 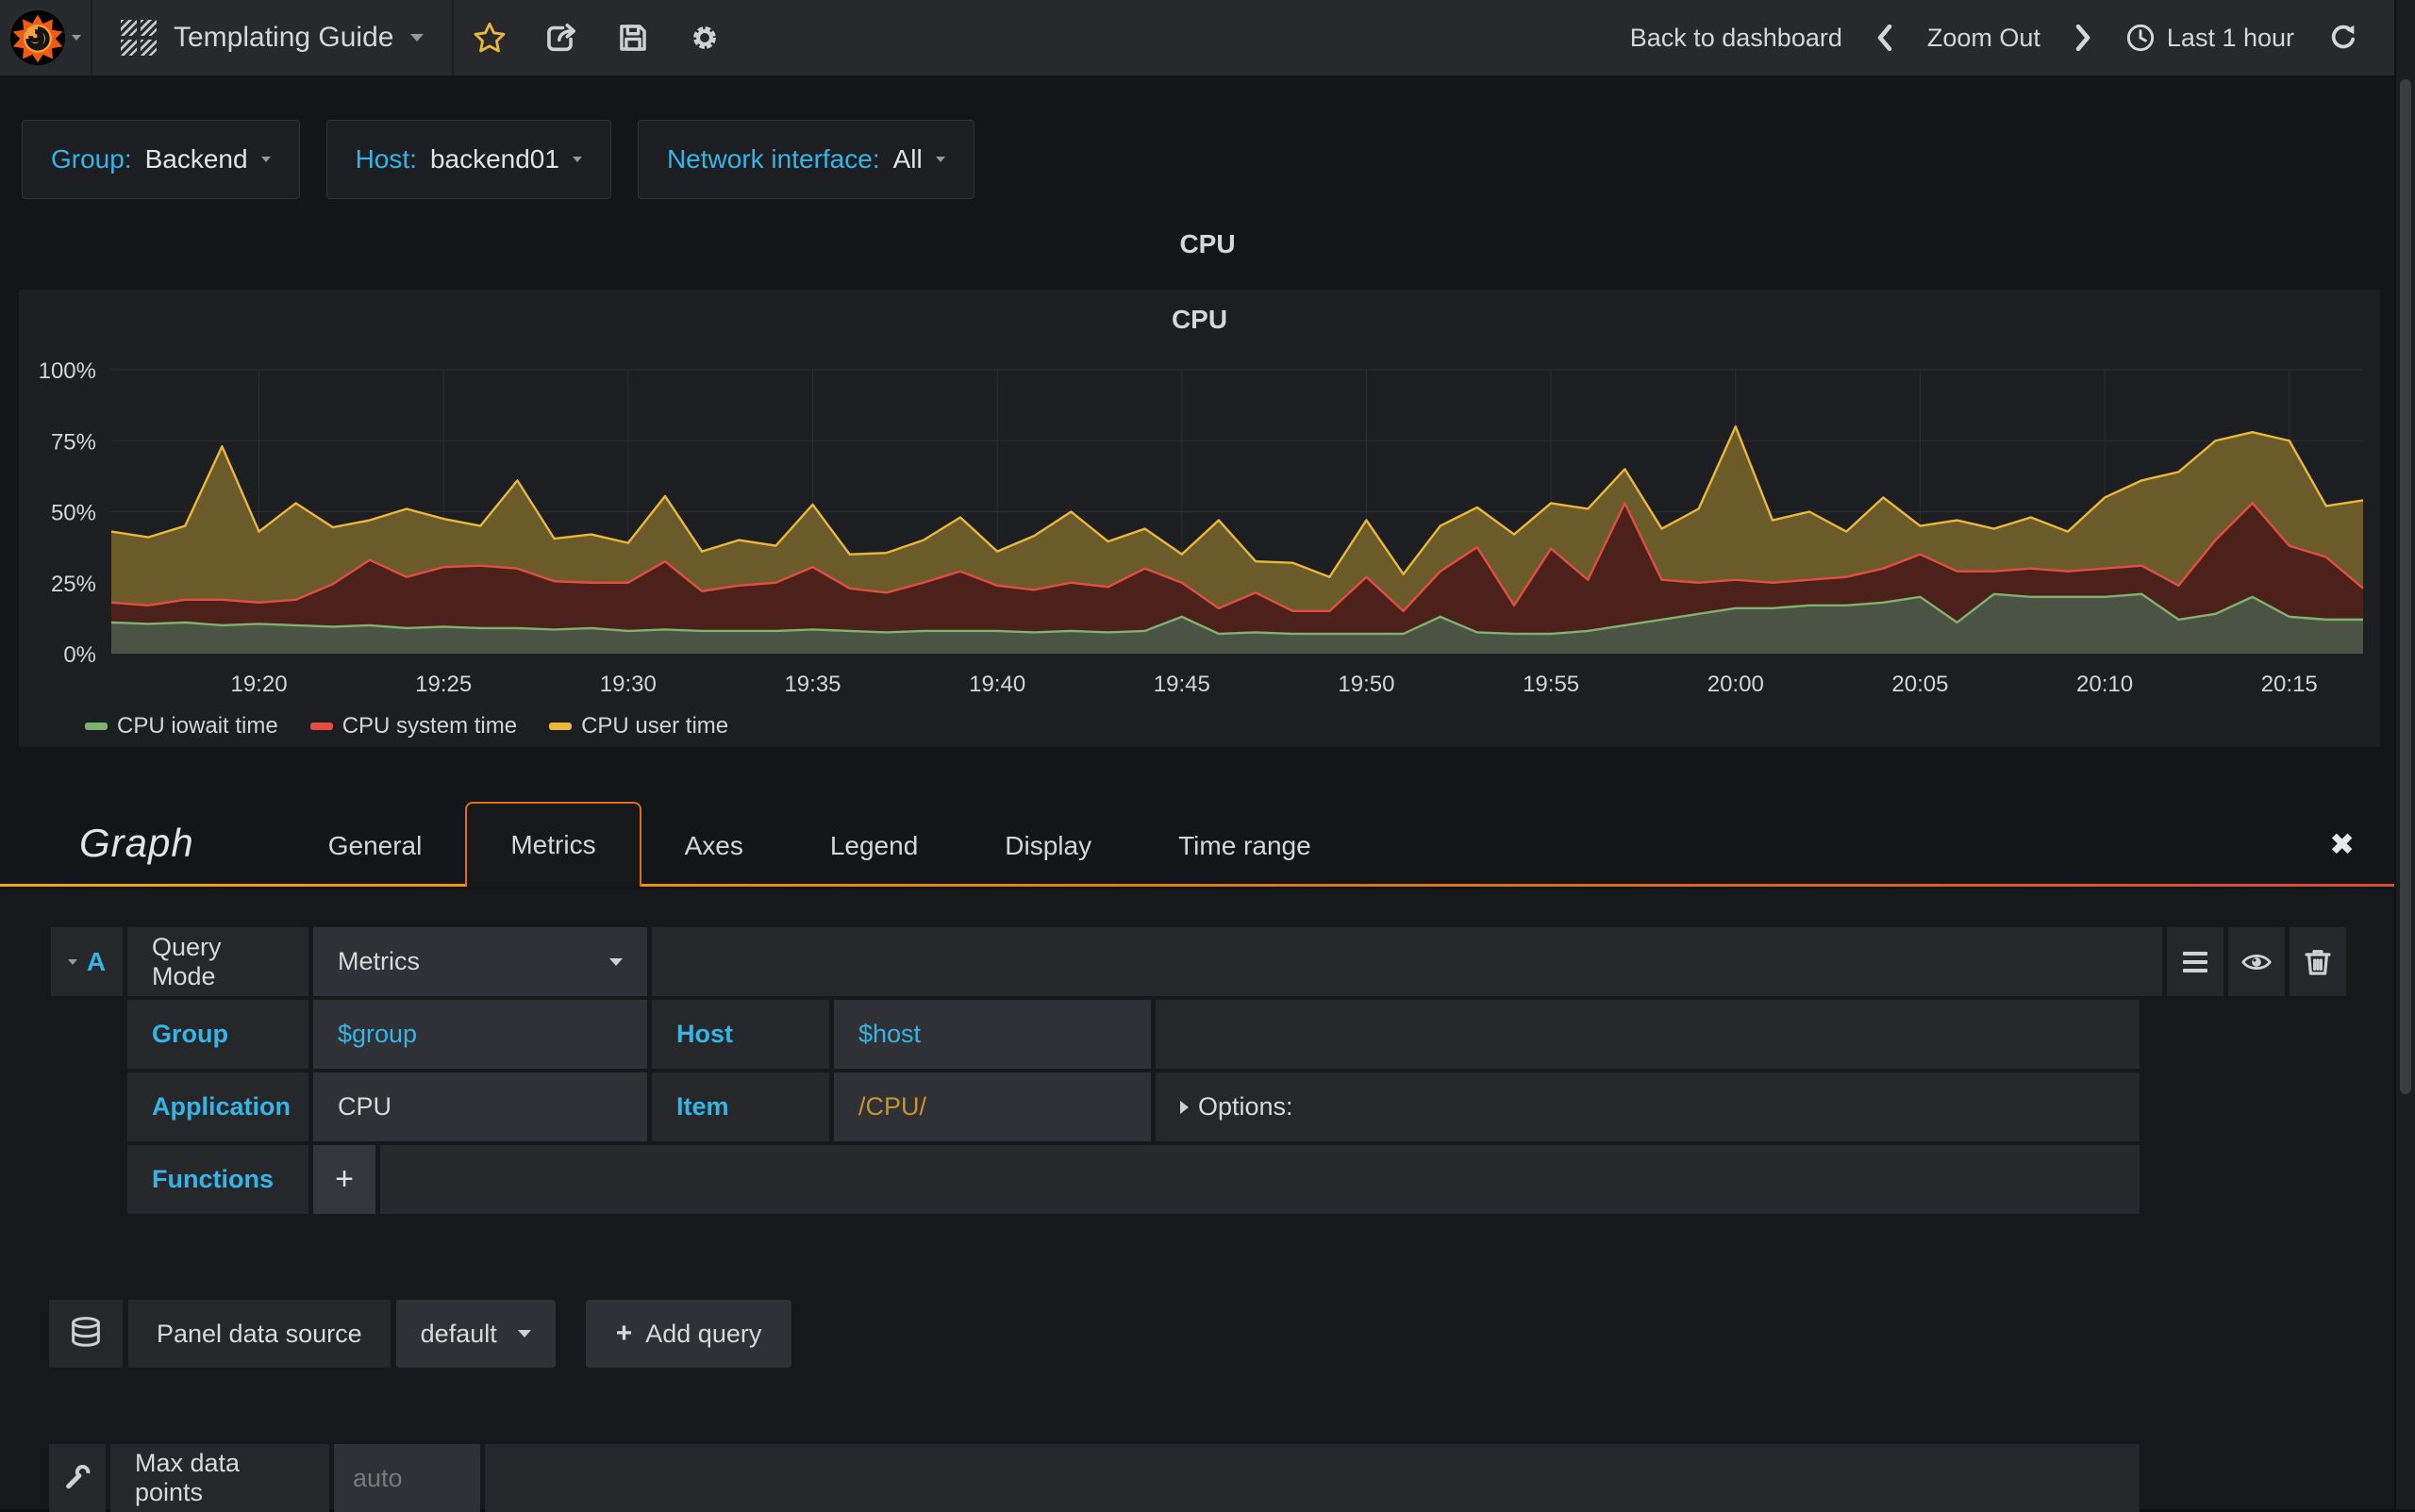 What do you see at coordinates (553, 844) in the screenshot?
I see `tab-metrics: Metrics` at bounding box center [553, 844].